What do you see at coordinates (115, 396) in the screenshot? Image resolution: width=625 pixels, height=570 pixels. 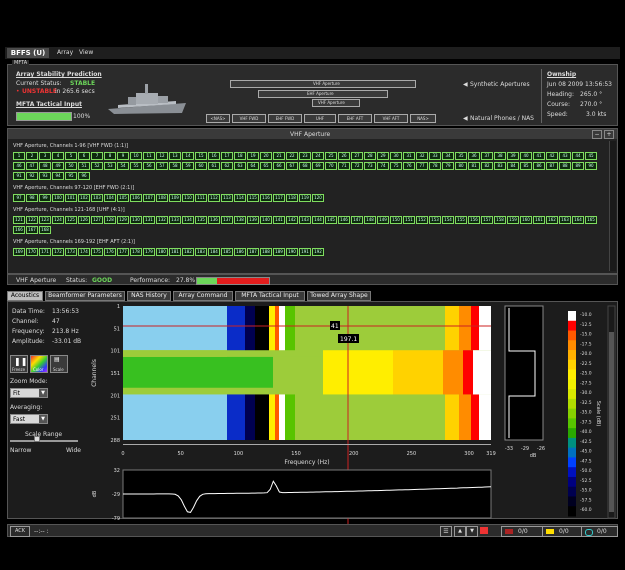 I see `y-tick-201: 201` at bounding box center [115, 396].